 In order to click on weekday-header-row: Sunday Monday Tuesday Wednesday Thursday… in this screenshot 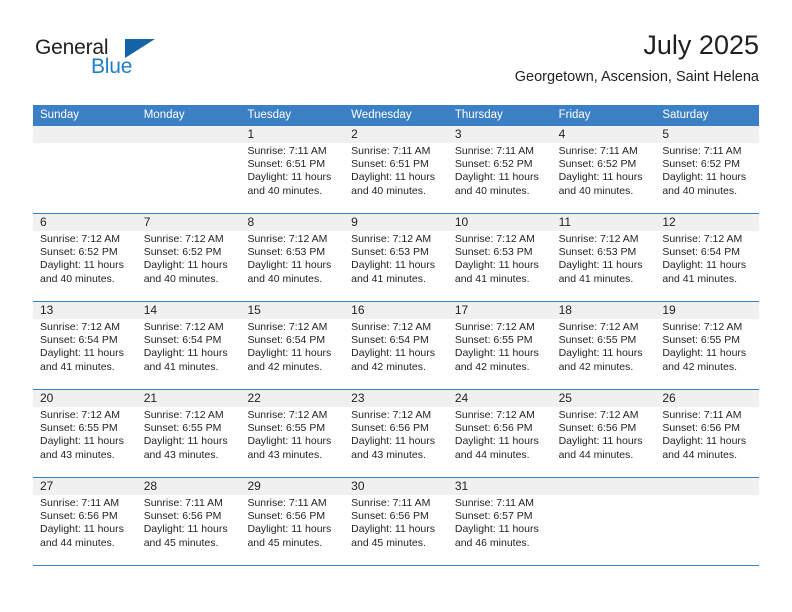, I will do `click(396, 115)`.